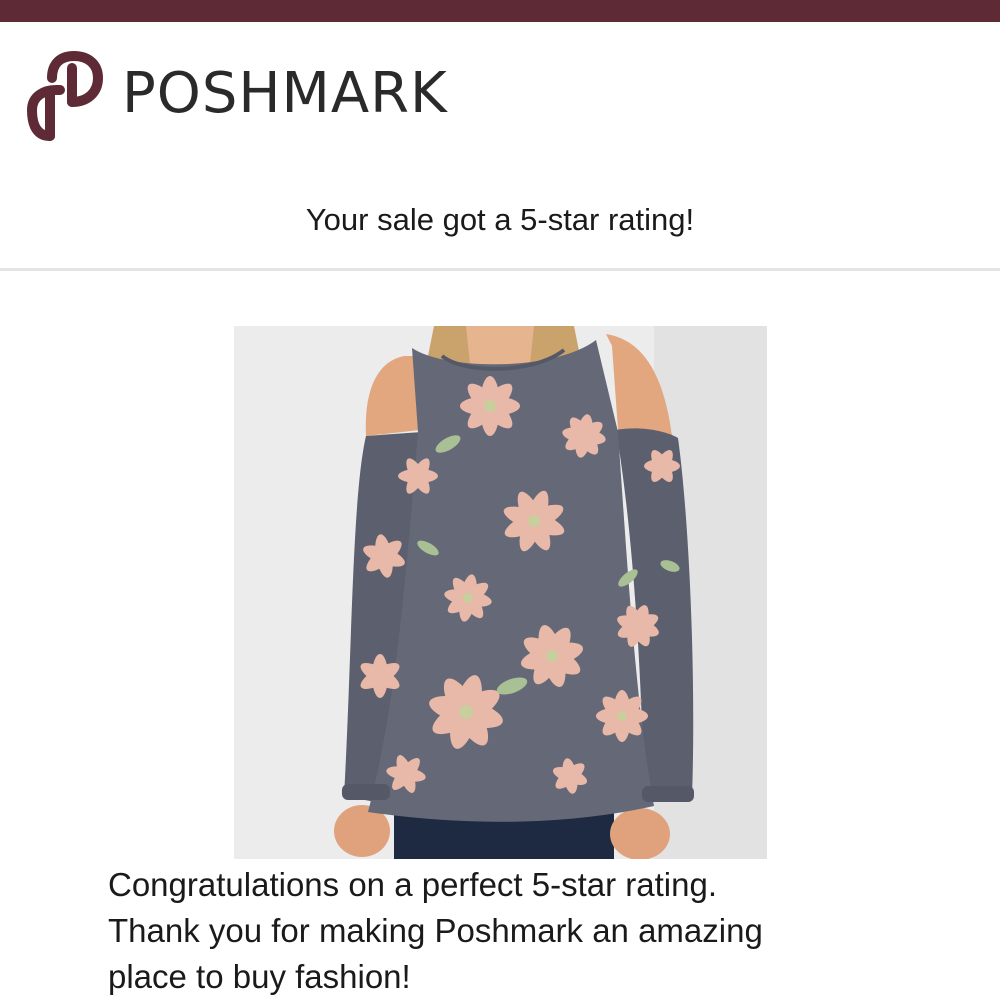  What do you see at coordinates (500, 219) in the screenshot?
I see `email-subject: Your sale got a 5-star rating!` at bounding box center [500, 219].